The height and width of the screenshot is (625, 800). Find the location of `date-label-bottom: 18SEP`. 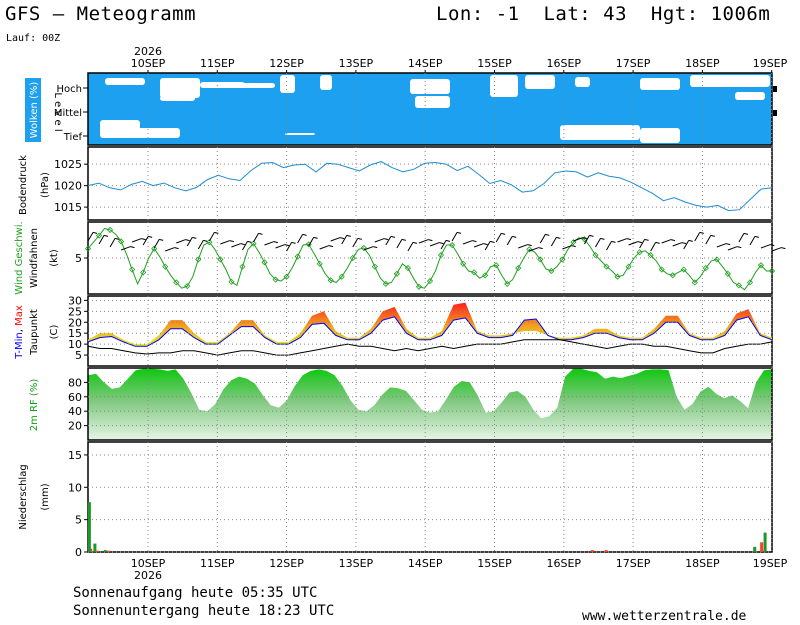

date-label-bottom: 18SEP is located at coordinates (702, 563).